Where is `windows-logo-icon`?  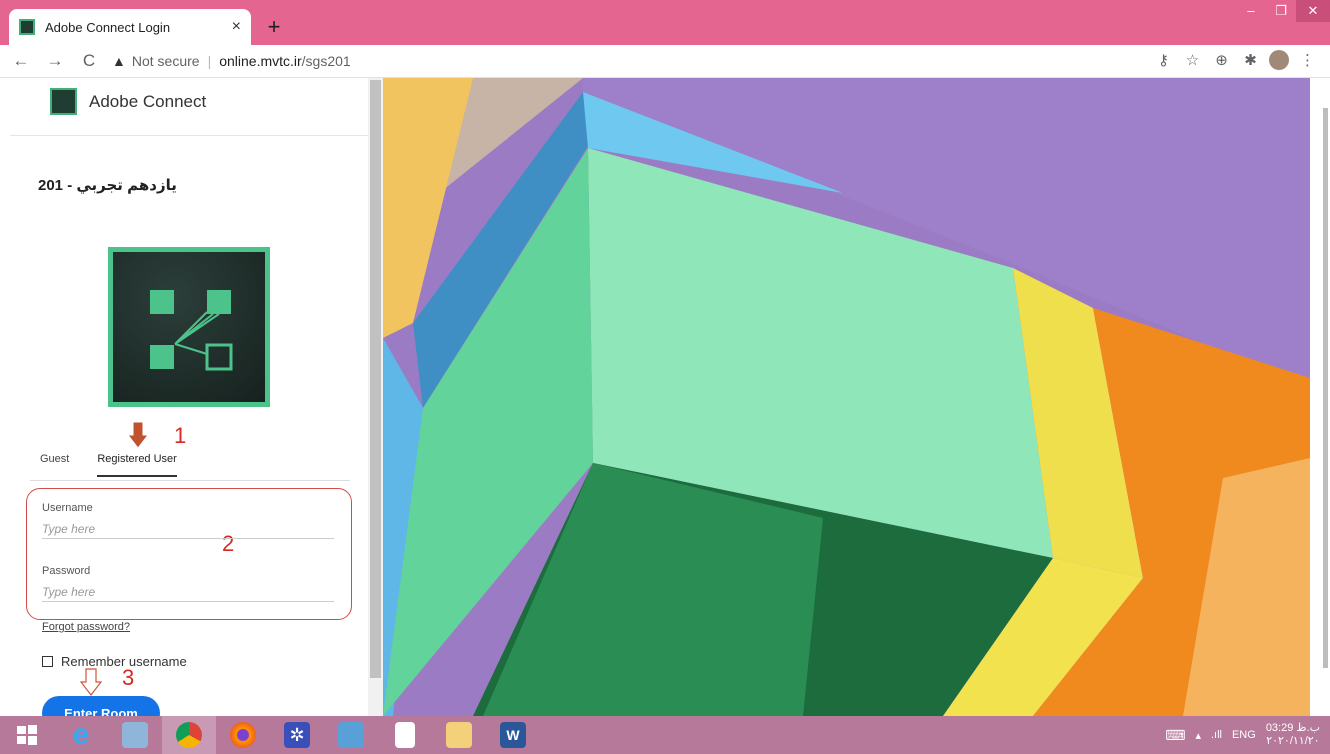 windows-logo-icon is located at coordinates (27, 735).